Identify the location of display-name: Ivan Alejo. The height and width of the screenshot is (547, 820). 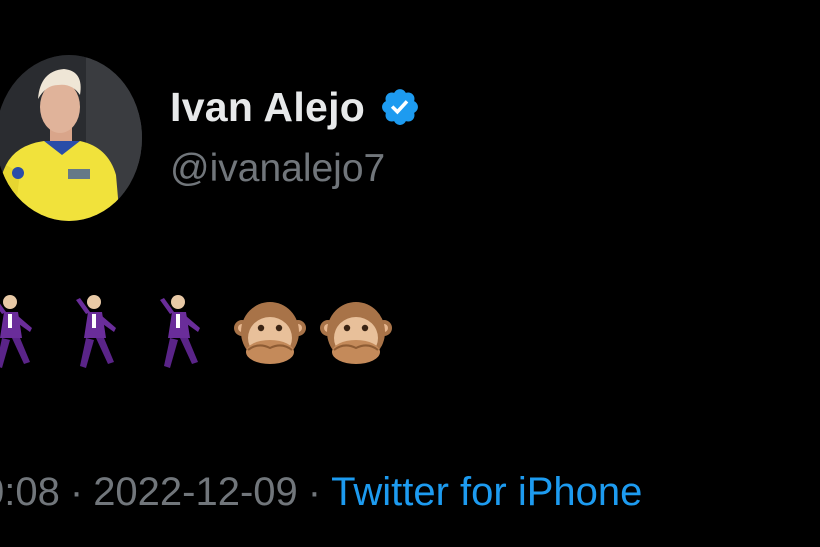
(267, 107).